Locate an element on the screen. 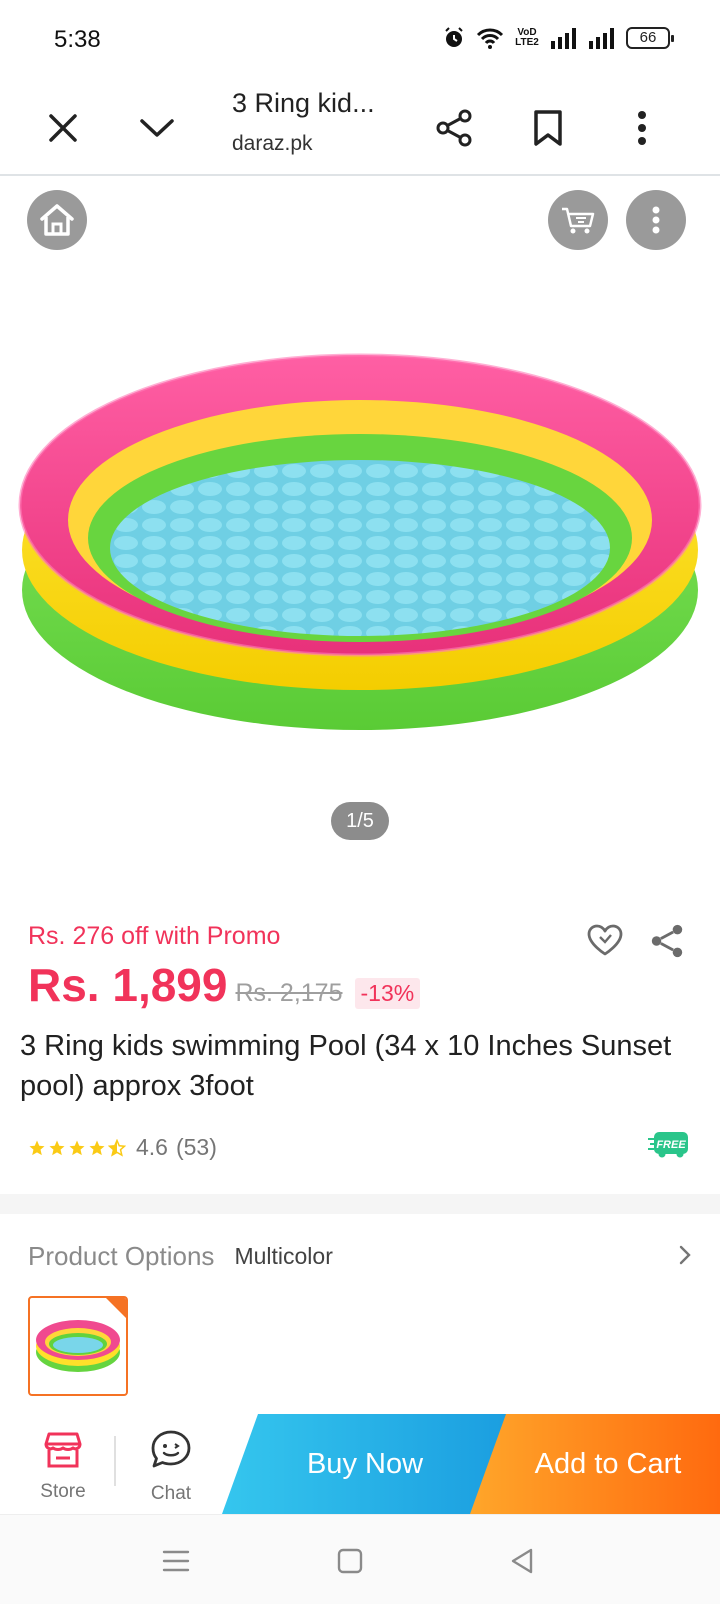 Image resolution: width=720 pixels, height=1604 pixels. chat-button: Chat is located at coordinates (171, 1469).